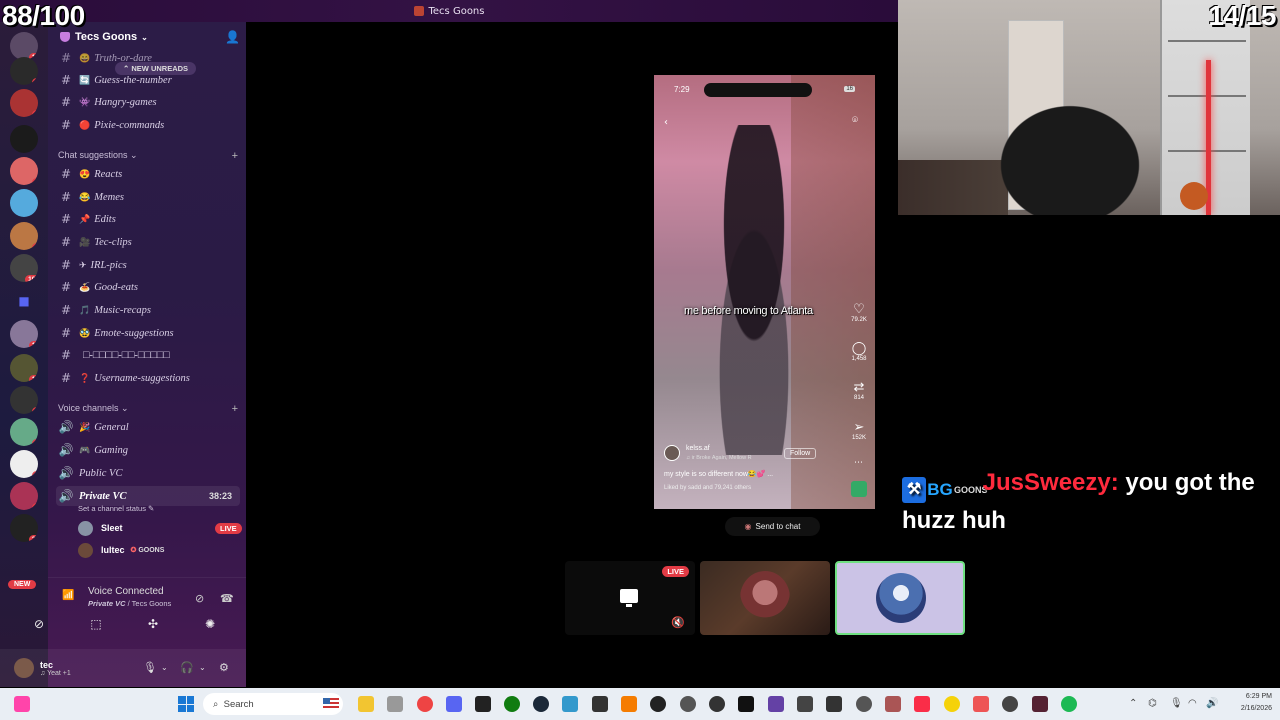 The image size is (1280, 720). I want to click on channel-irl-pics: # ✈ IRL-pics, so click(148, 265).